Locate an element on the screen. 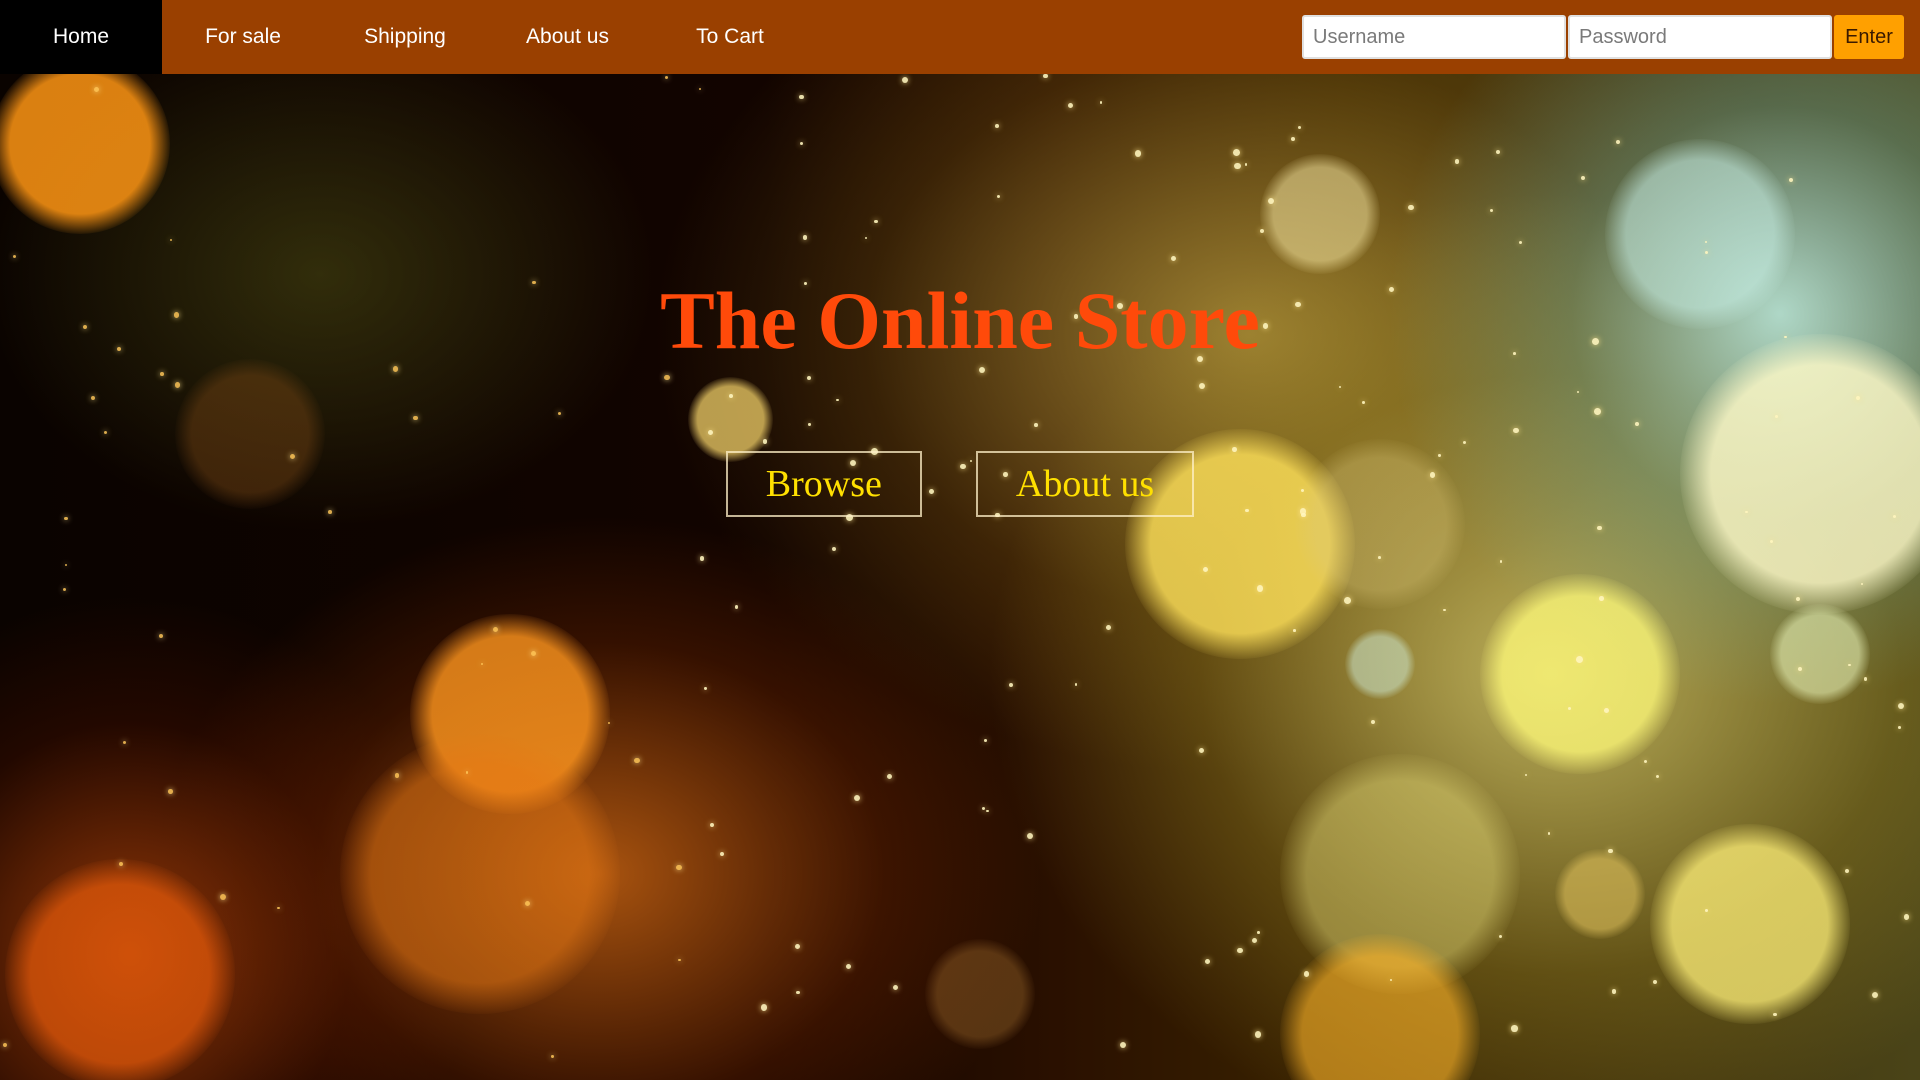 The width and height of the screenshot is (1920, 1080). password-input is located at coordinates (1700, 37).